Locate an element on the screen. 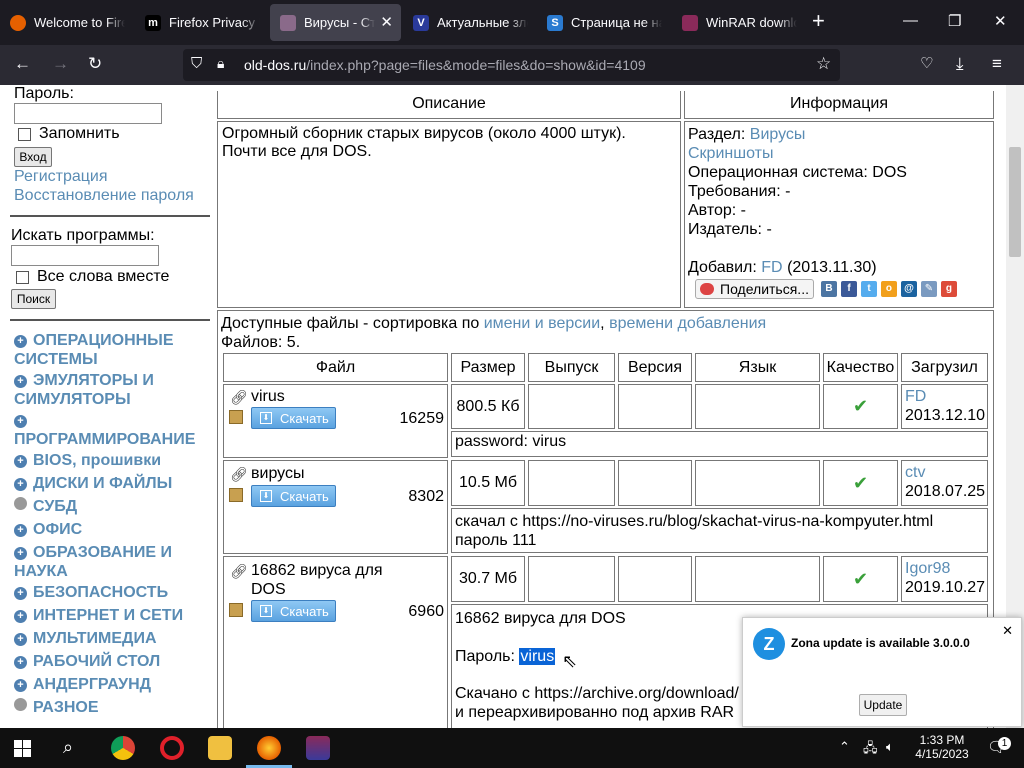 This screenshot has height=768, width=1024. category-item: + МУЛЬТИМЕДИА is located at coordinates (114, 638).